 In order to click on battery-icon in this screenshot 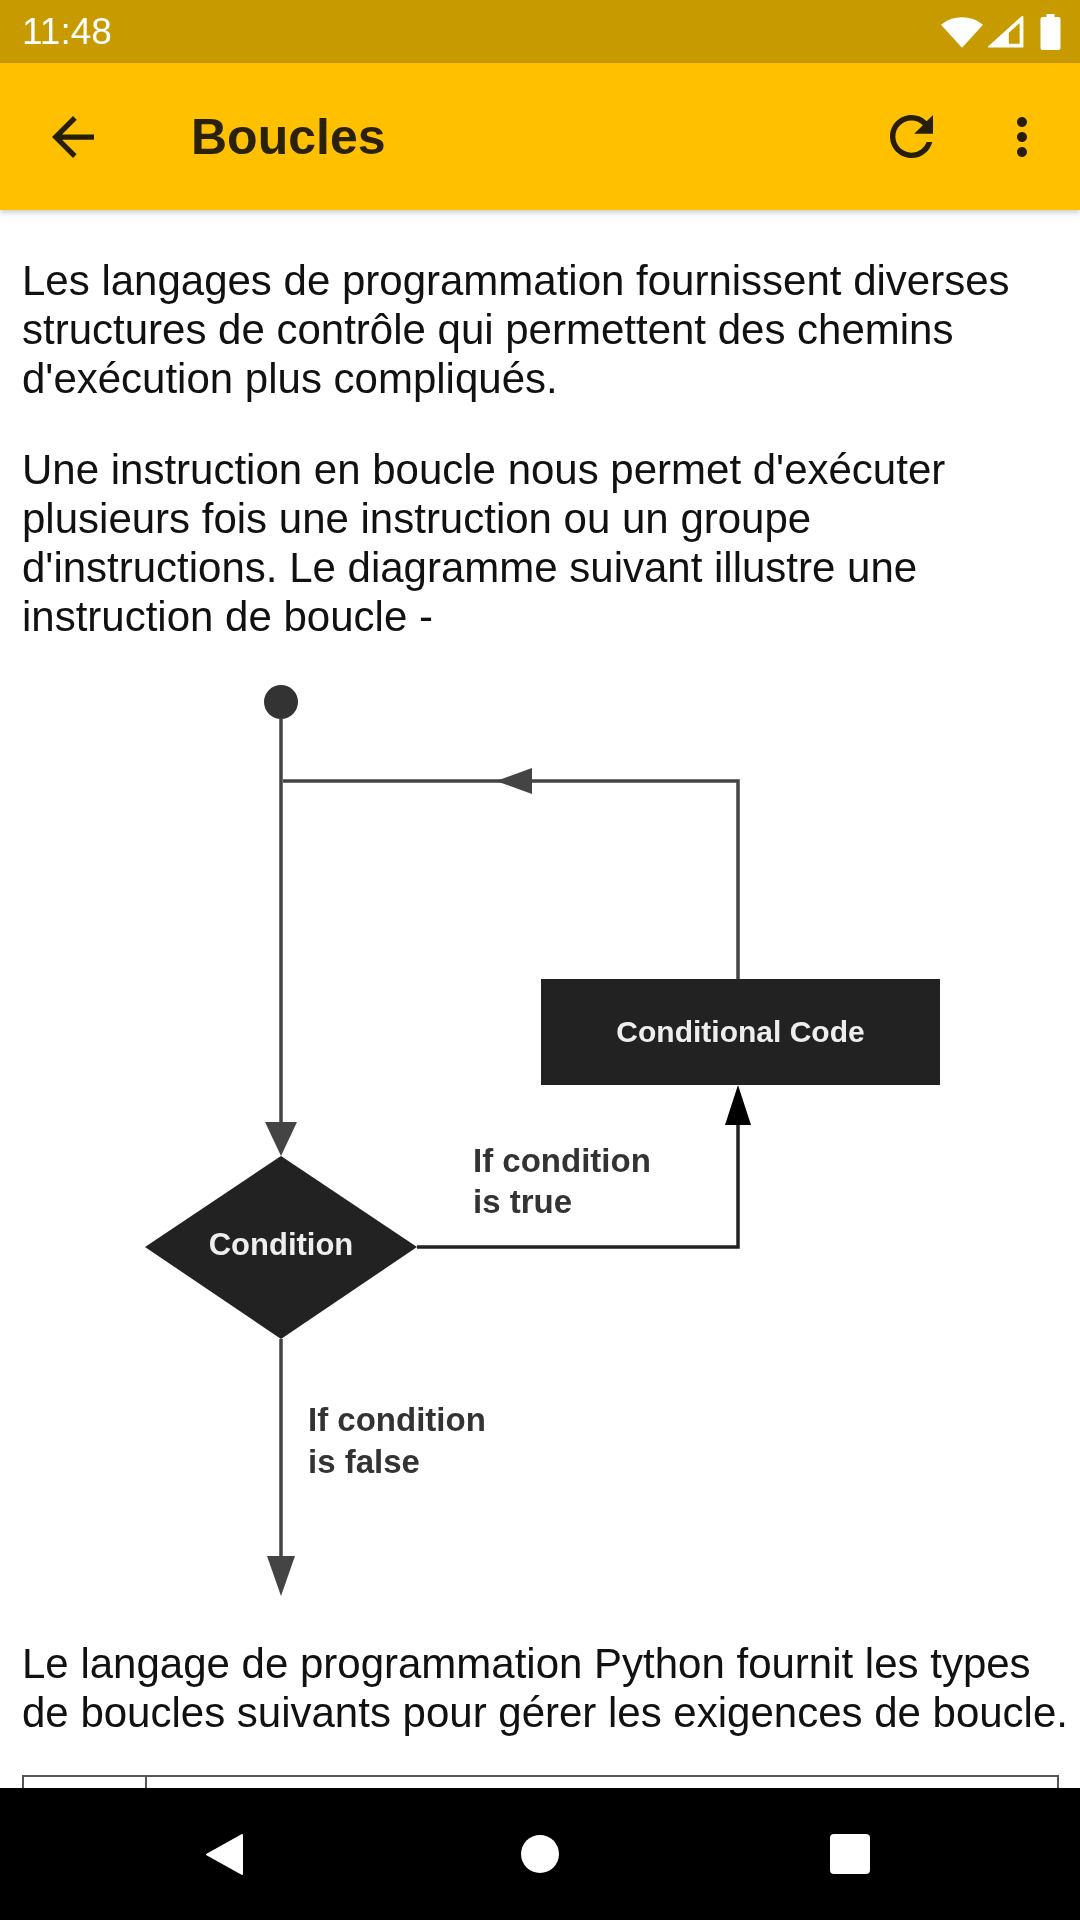, I will do `click(1050, 31)`.